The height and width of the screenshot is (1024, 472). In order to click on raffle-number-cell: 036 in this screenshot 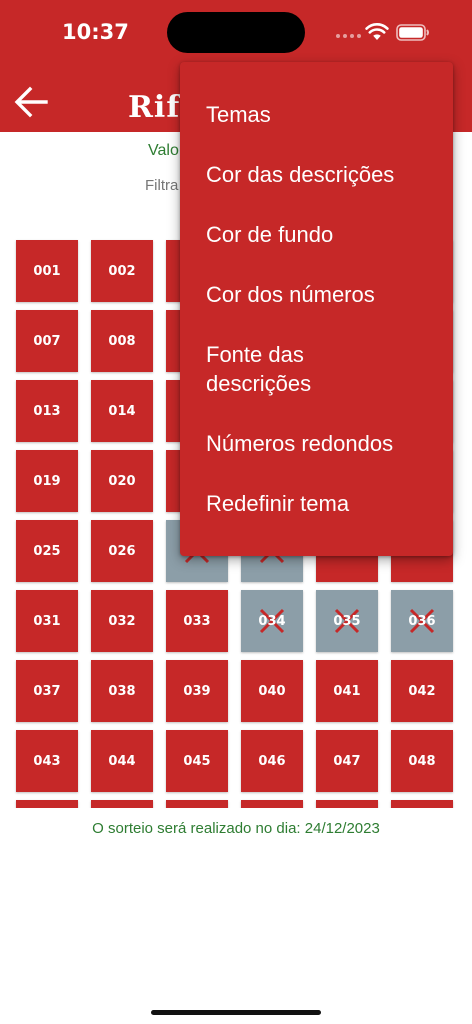, I will do `click(422, 621)`.